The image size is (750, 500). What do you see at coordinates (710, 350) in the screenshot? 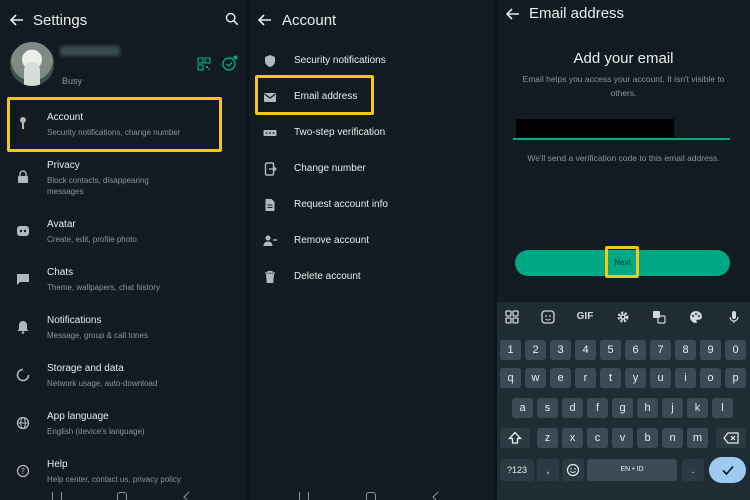
I see `key-9: 9` at bounding box center [710, 350].